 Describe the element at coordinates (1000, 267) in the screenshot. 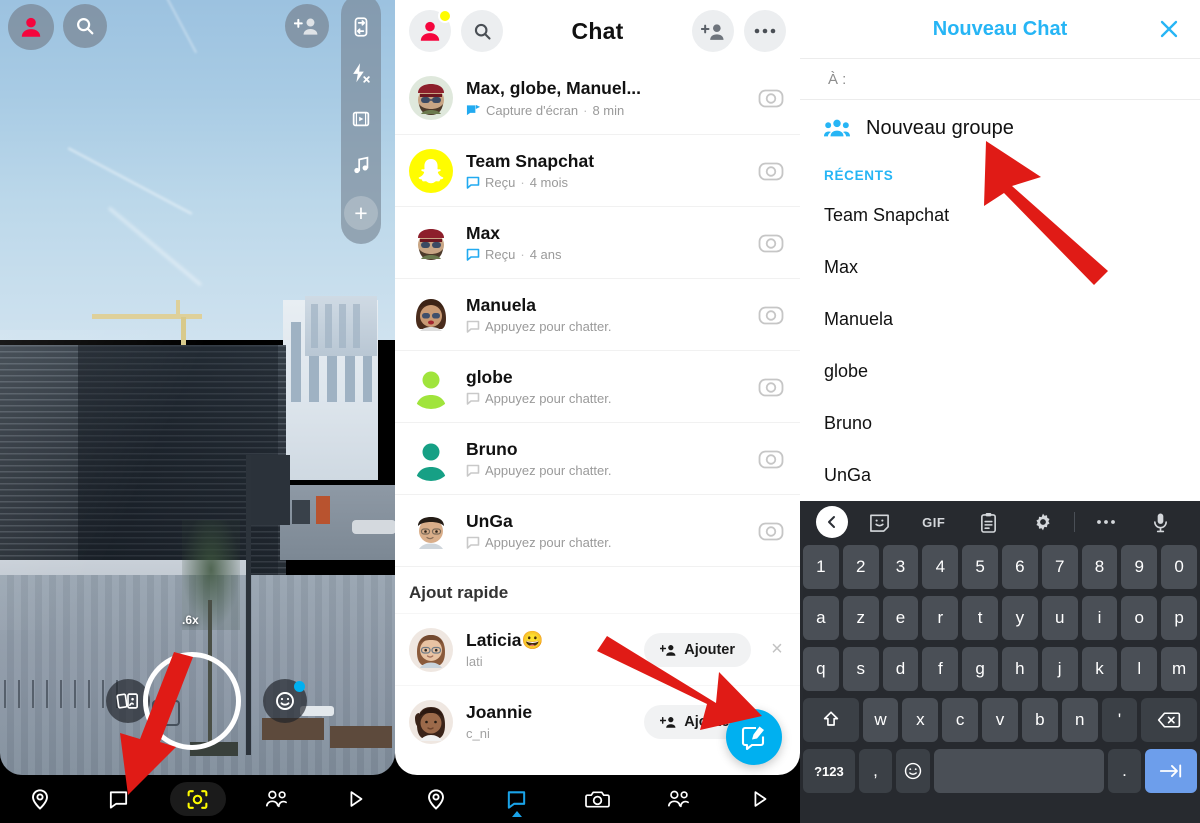

I see `recent-contact-item: Max` at that location.